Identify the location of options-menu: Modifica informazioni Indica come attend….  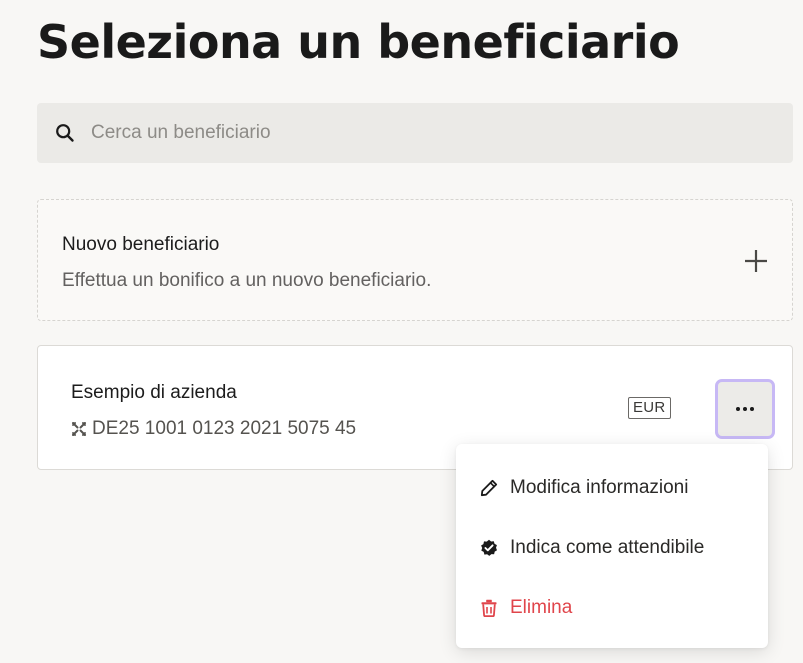
(612, 546).